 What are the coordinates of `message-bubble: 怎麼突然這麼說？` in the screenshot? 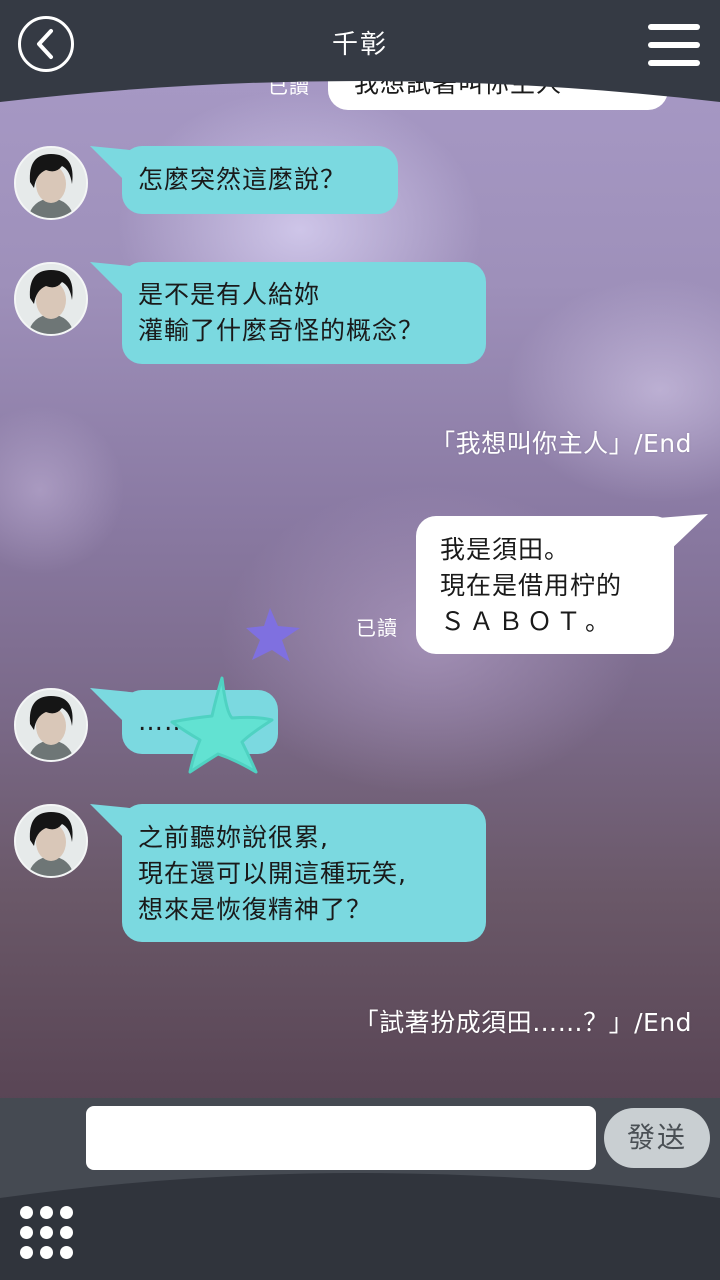 It's located at (260, 180).